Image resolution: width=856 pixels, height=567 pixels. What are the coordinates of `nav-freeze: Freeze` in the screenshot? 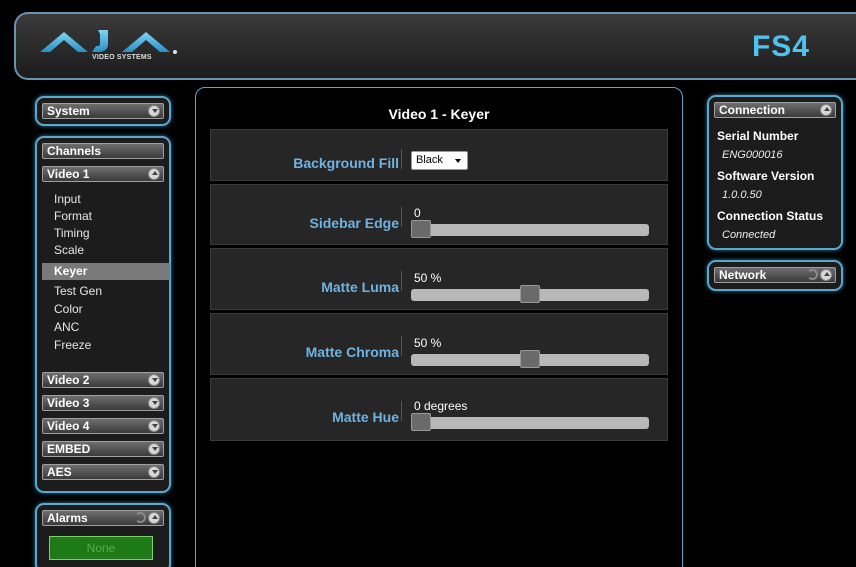 It's located at (72, 345).